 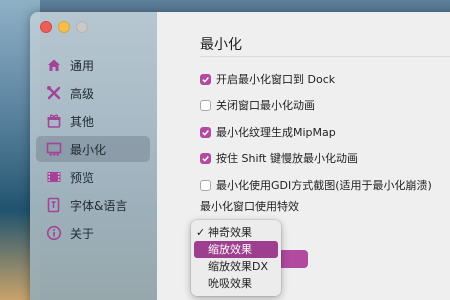 What do you see at coordinates (82, 65) in the screenshot?
I see `sidebar-item-label: 通用` at bounding box center [82, 65].